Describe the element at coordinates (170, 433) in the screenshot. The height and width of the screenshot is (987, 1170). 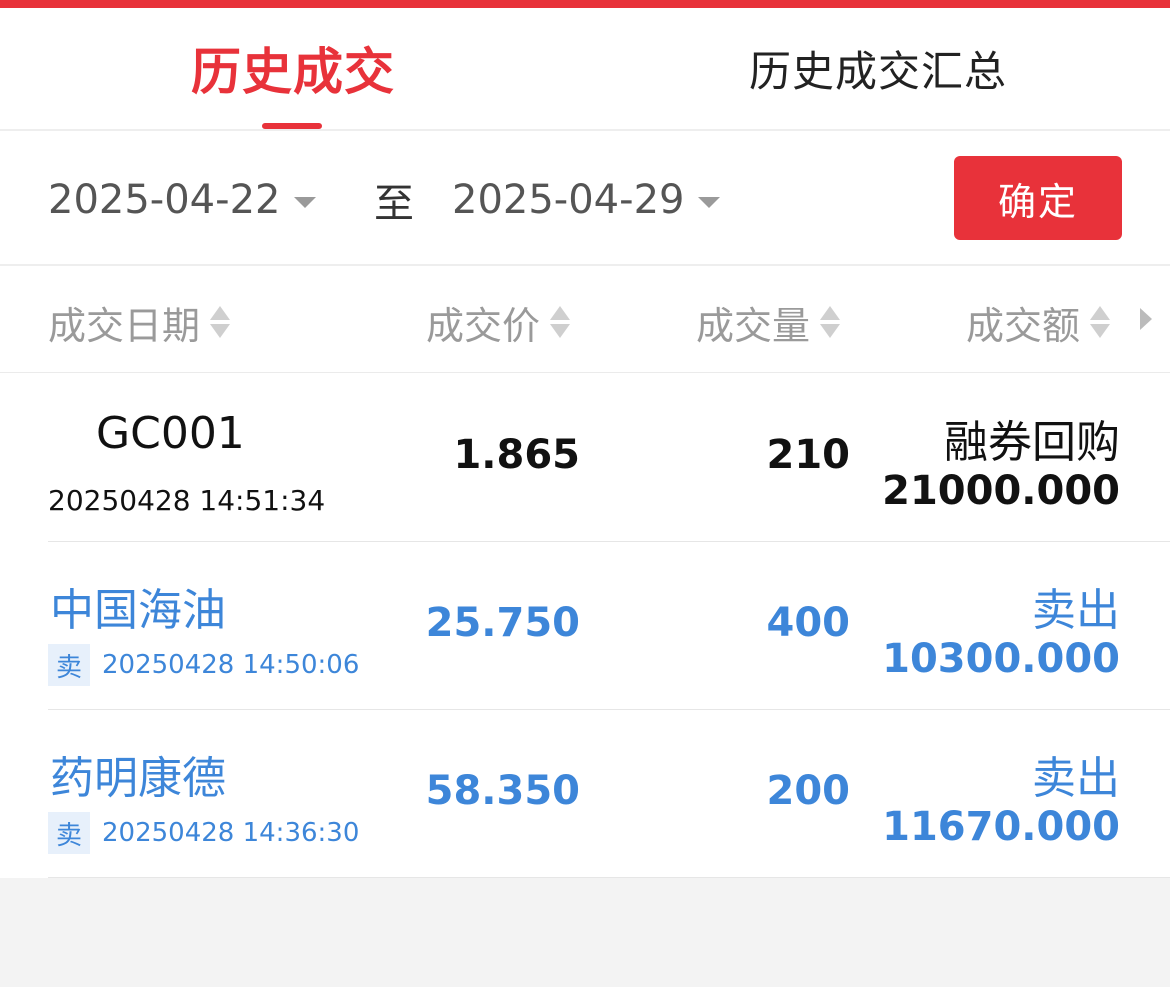
I see `row-security-name: GC001` at that location.